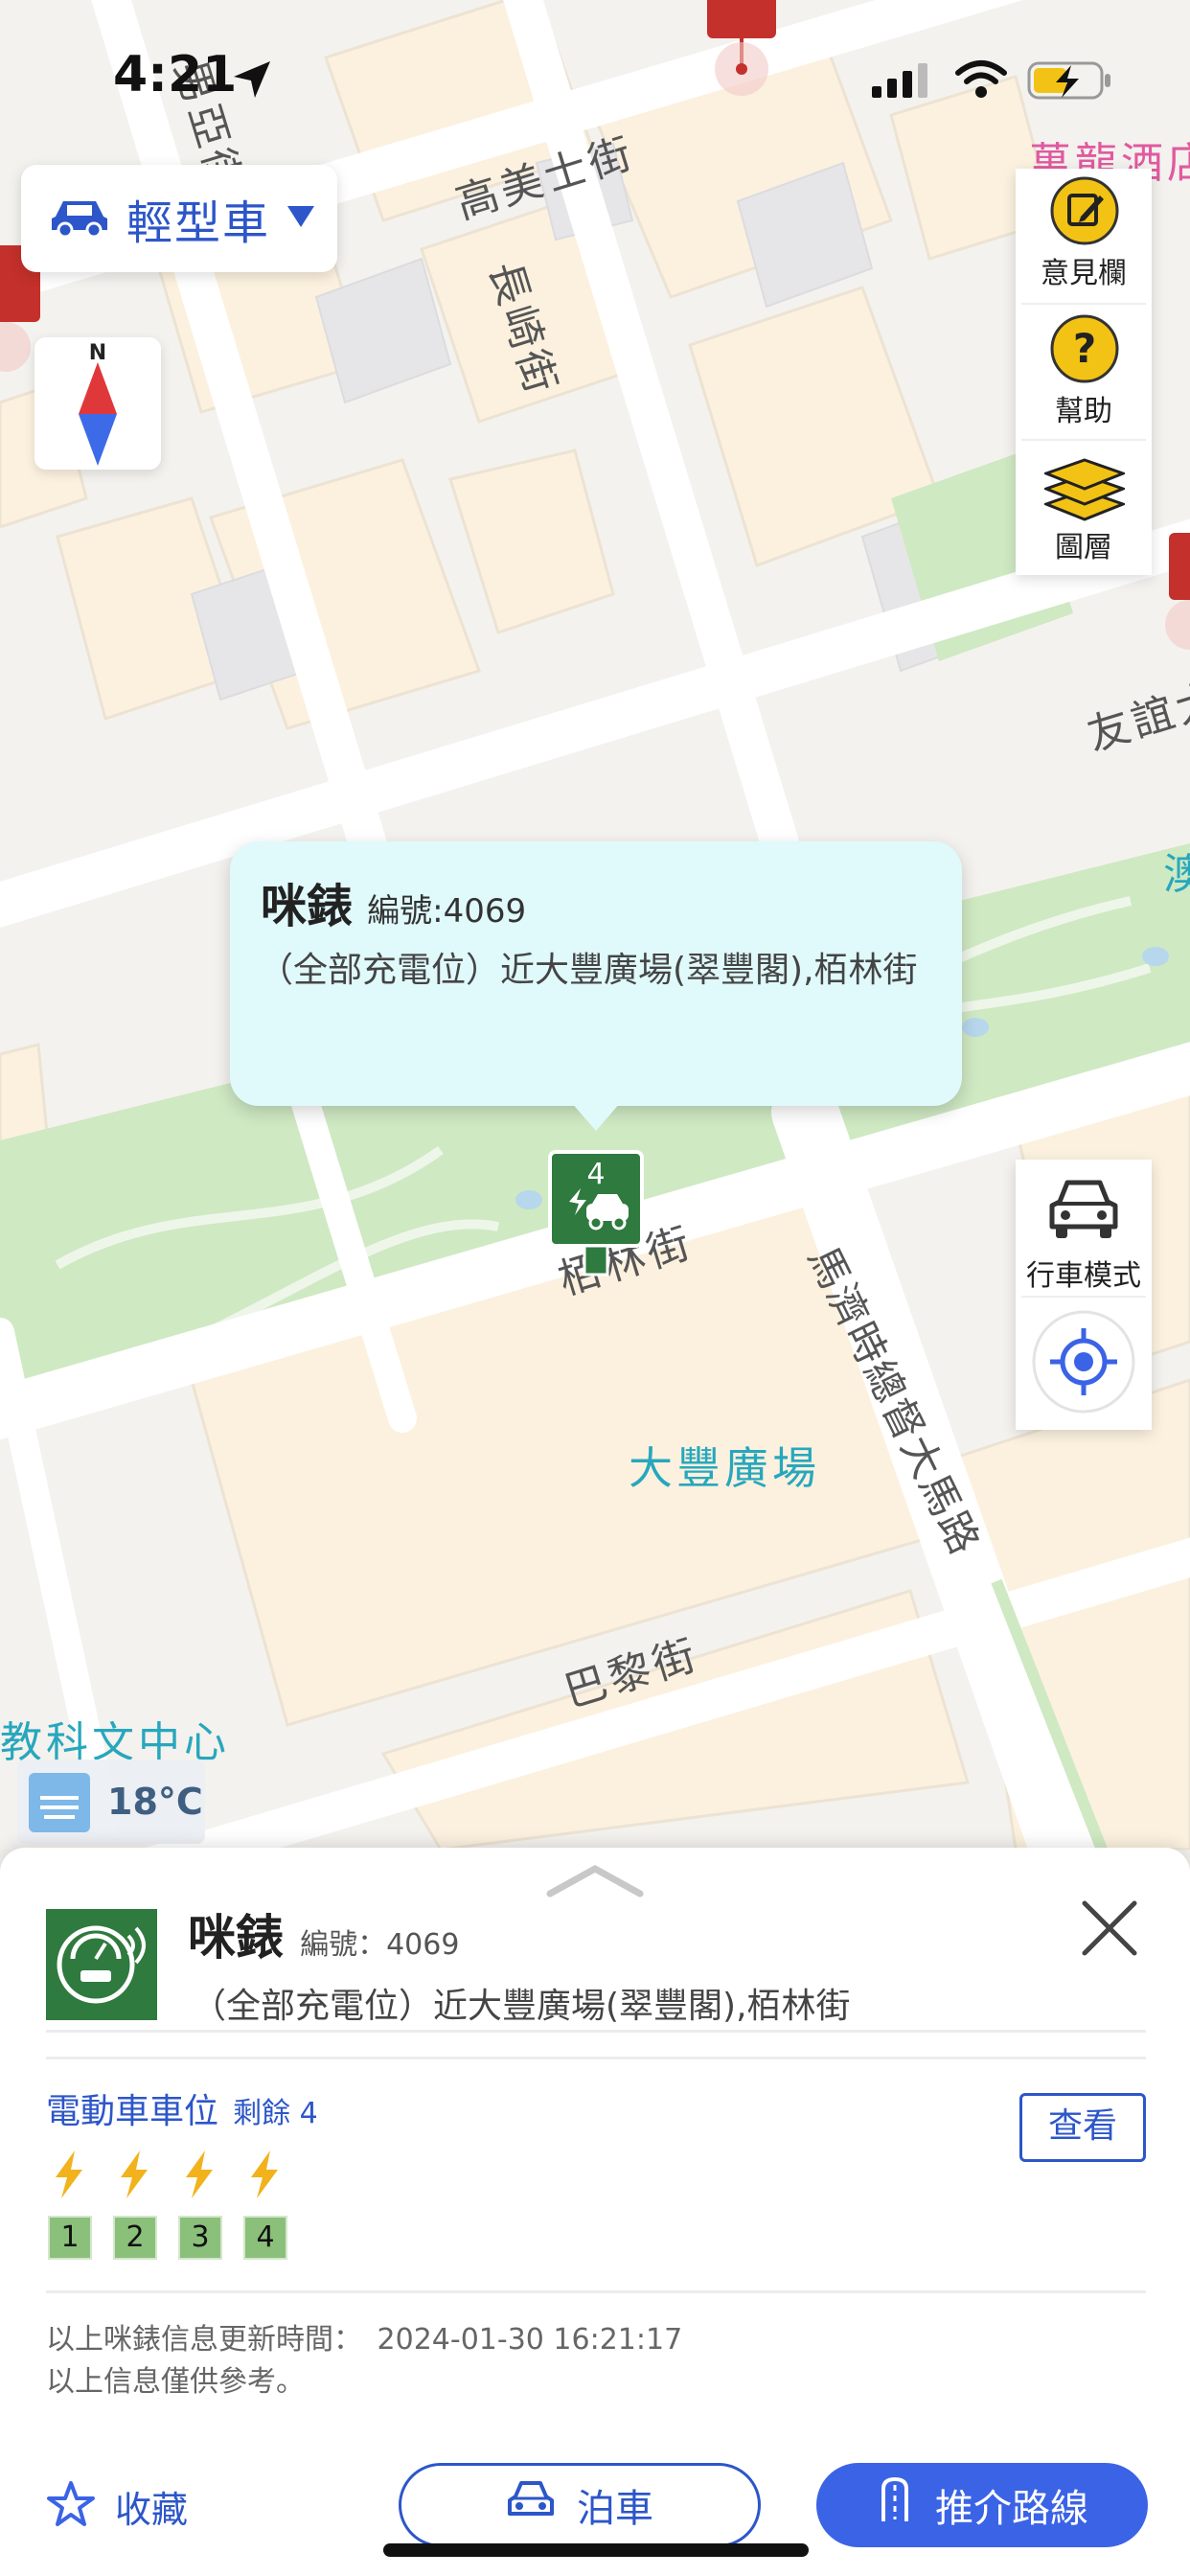  Describe the element at coordinates (135, 2238) in the screenshot. I see `ev-spot: 2` at that location.